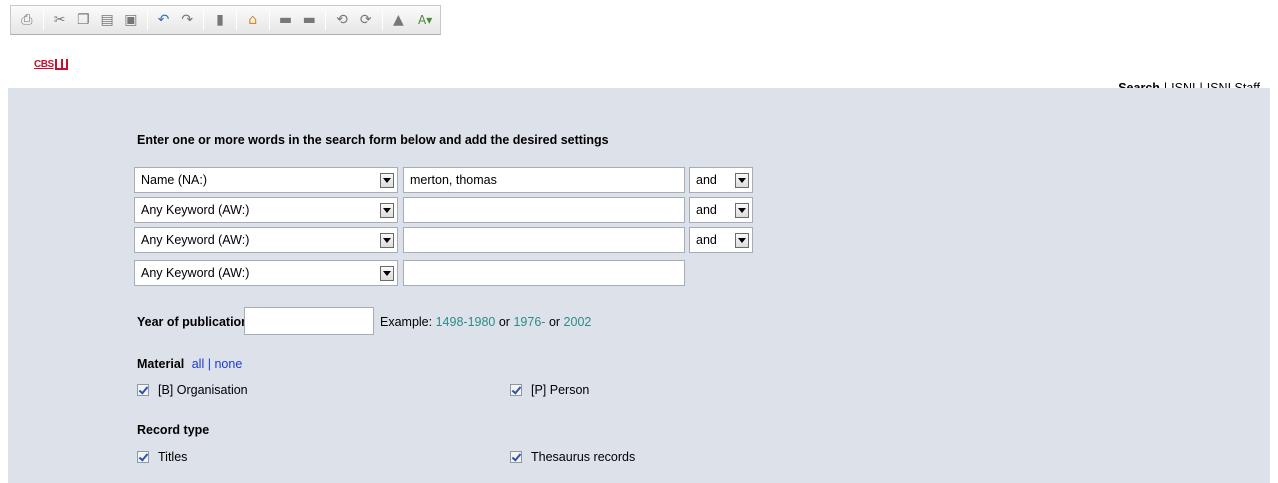 Image resolution: width=1278 pixels, height=483 pixels. I want to click on forward-icon: ⟳, so click(366, 20).